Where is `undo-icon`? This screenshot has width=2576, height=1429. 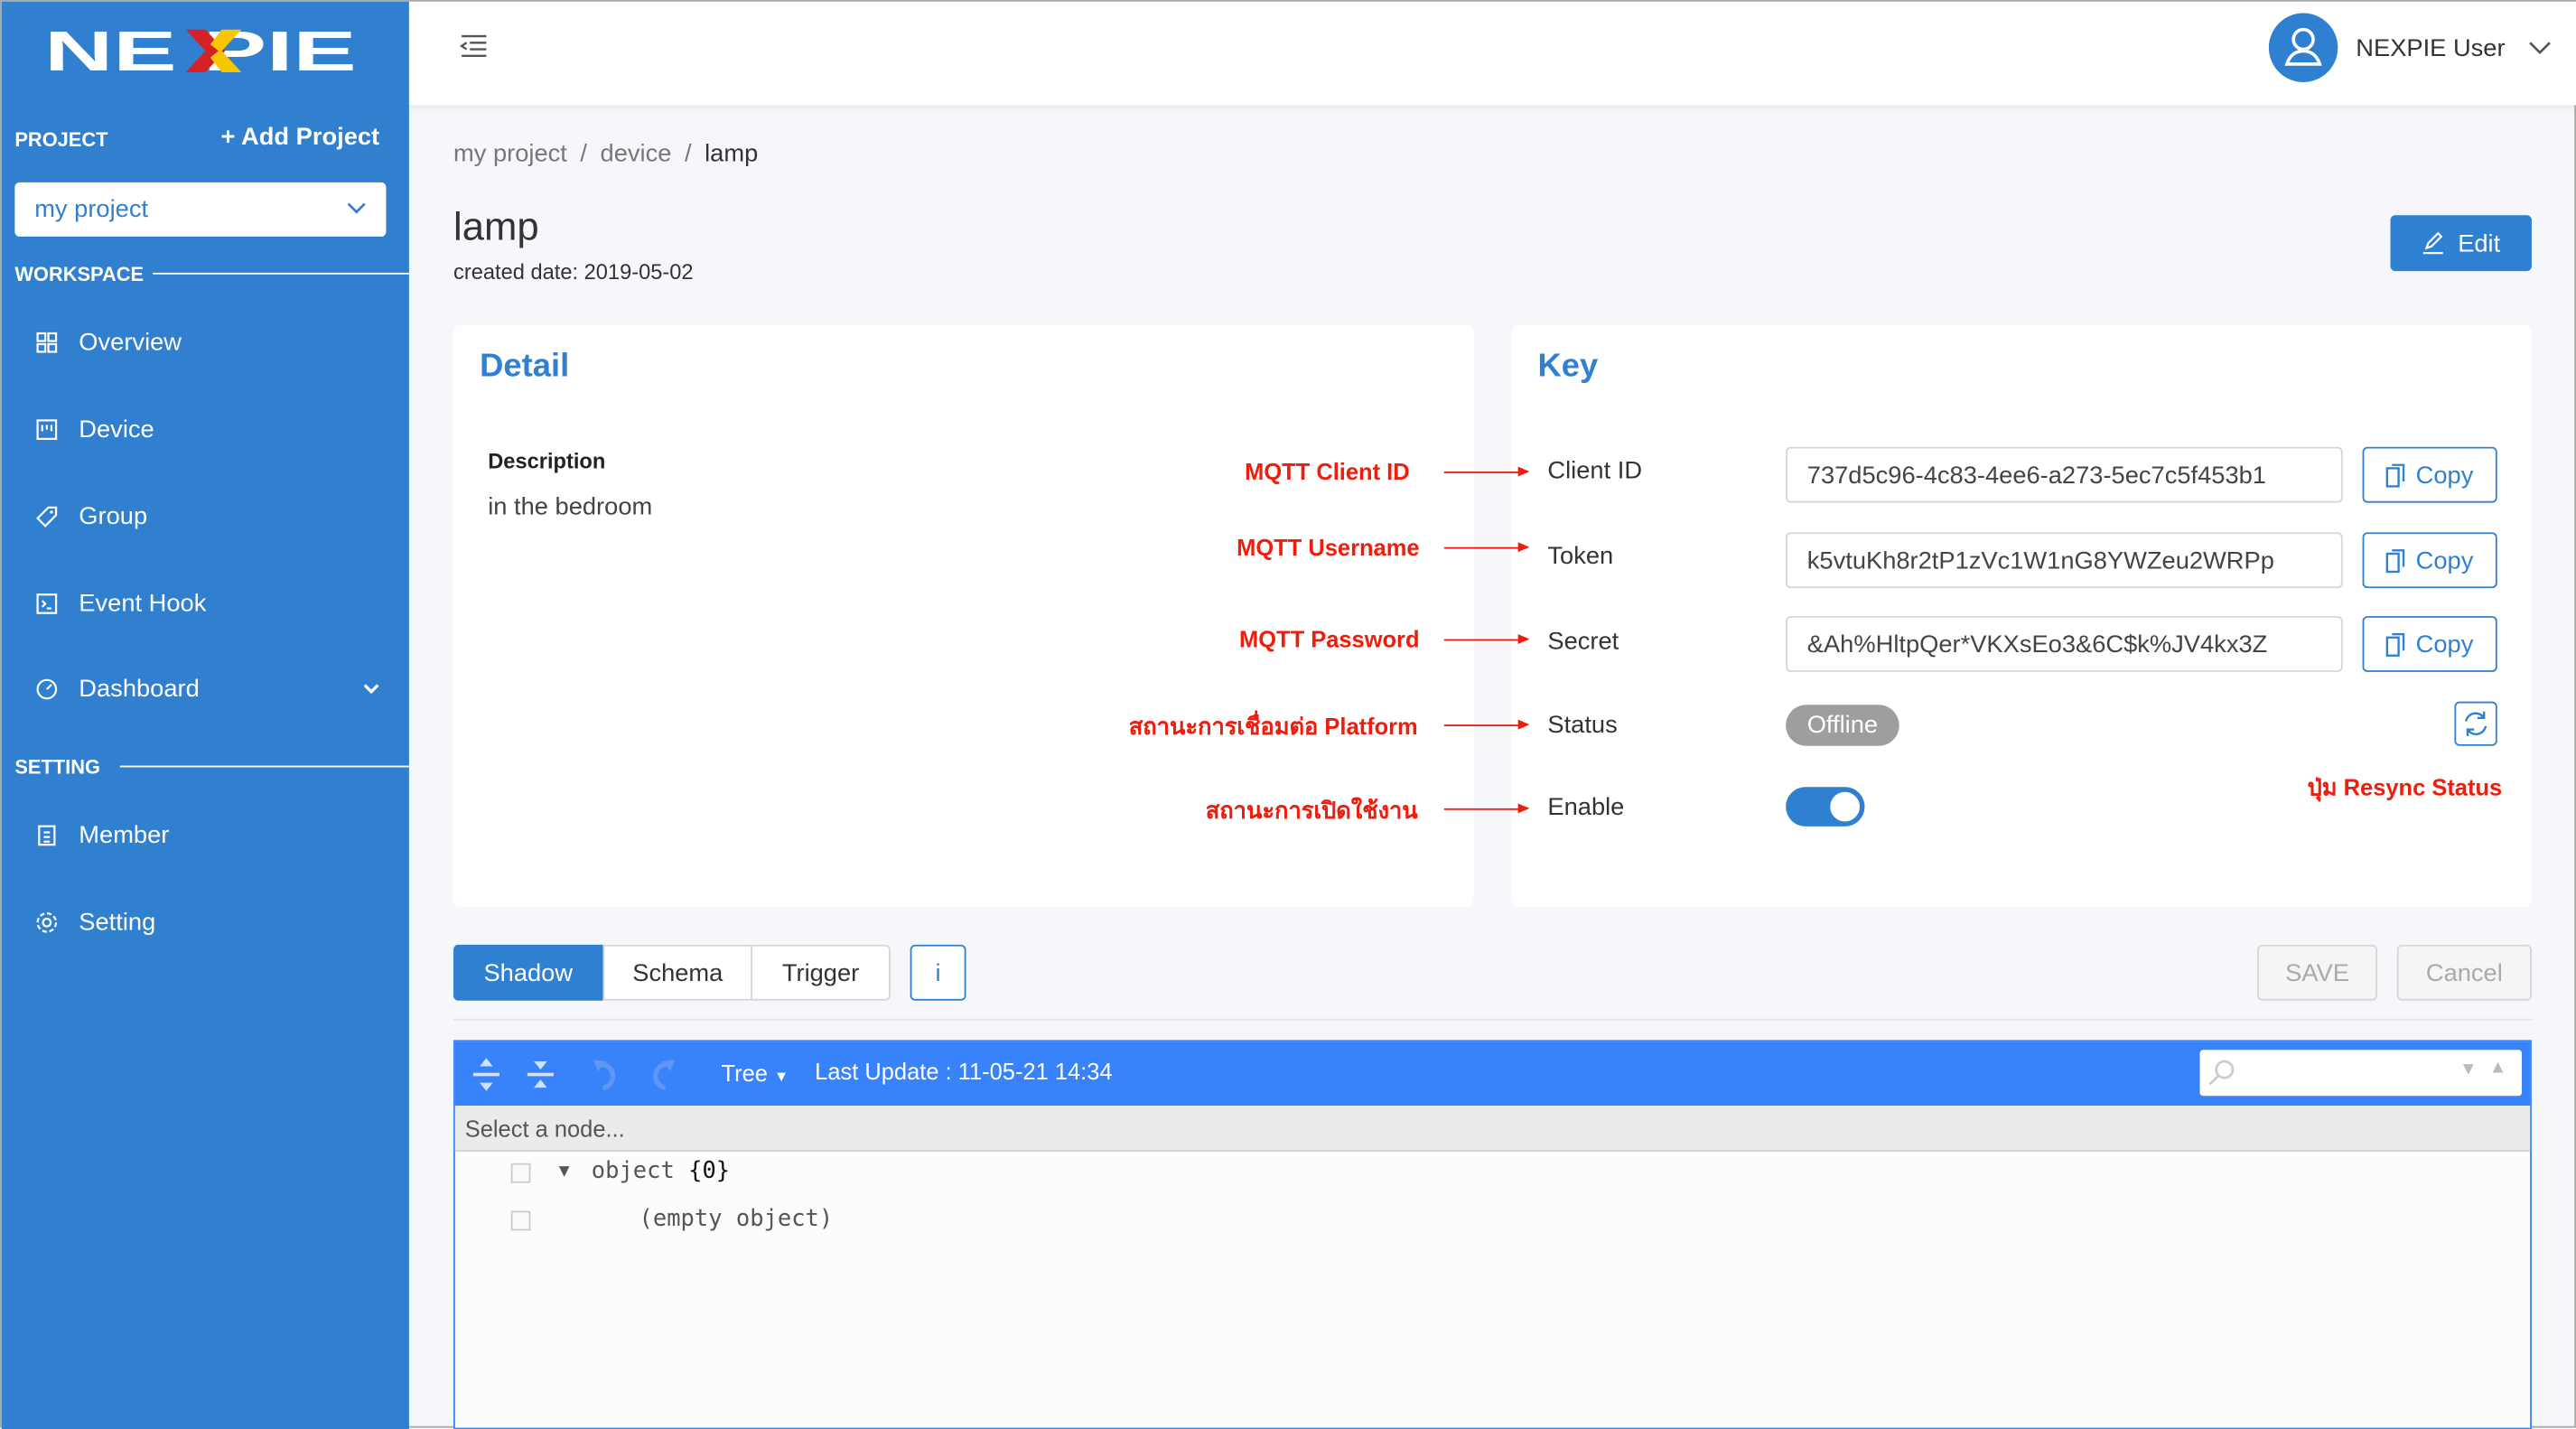
undo-icon is located at coordinates (606, 1075).